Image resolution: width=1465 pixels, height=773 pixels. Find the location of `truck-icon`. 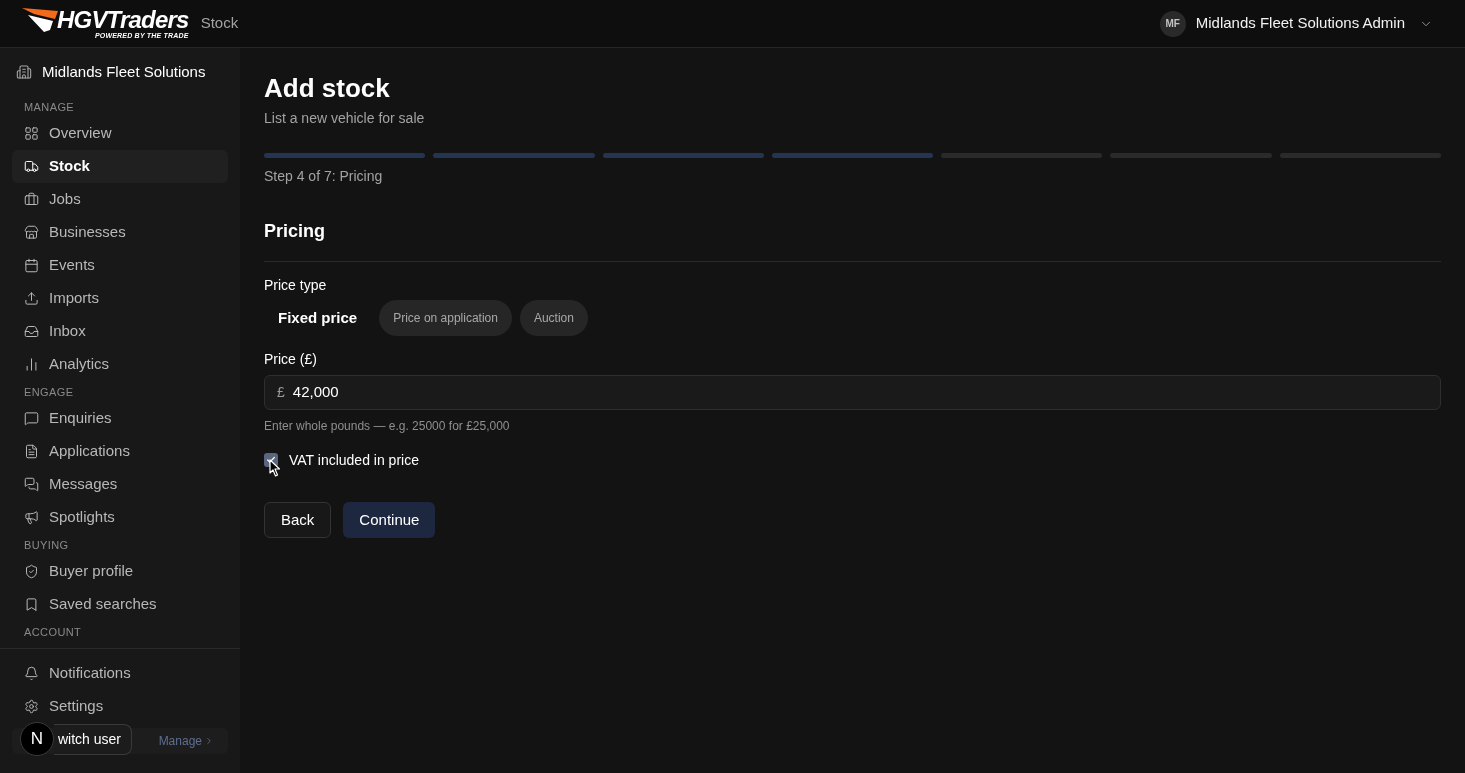

truck-icon is located at coordinates (31, 166).